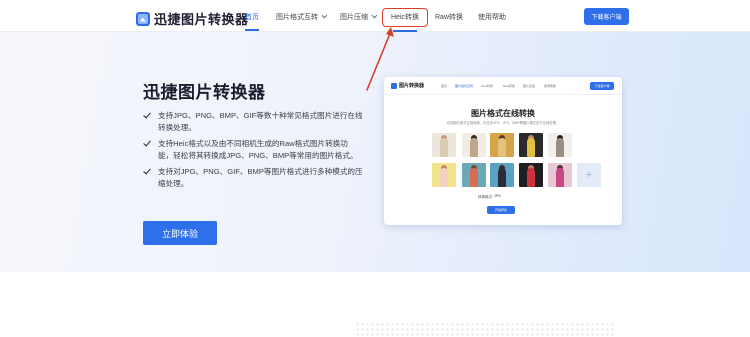 This screenshot has height=337, width=750. What do you see at coordinates (354, 17) in the screenshot?
I see `nav-compress-label: 图片压缩` at bounding box center [354, 17].